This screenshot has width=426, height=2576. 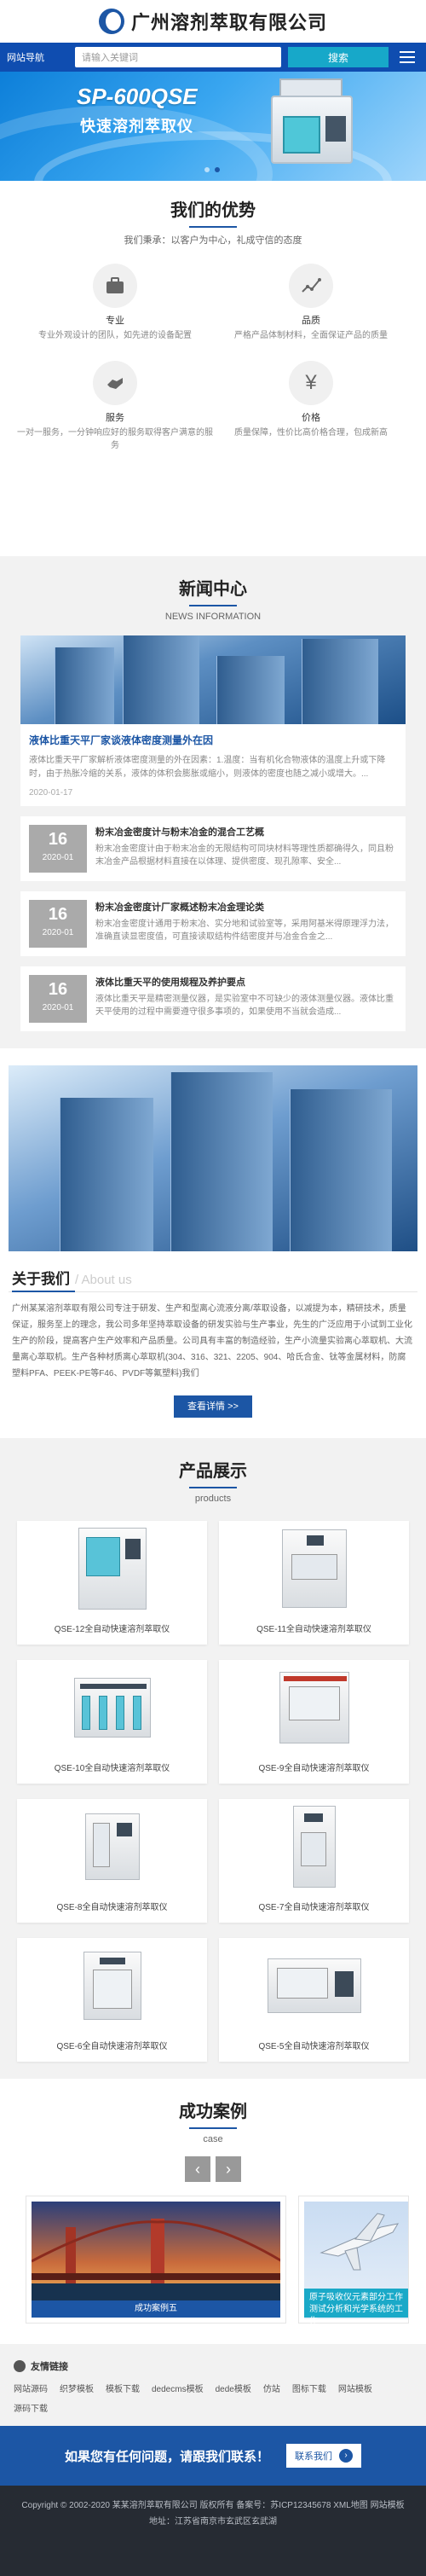 What do you see at coordinates (339, 57) in the screenshot?
I see `search-button: 搜索` at bounding box center [339, 57].